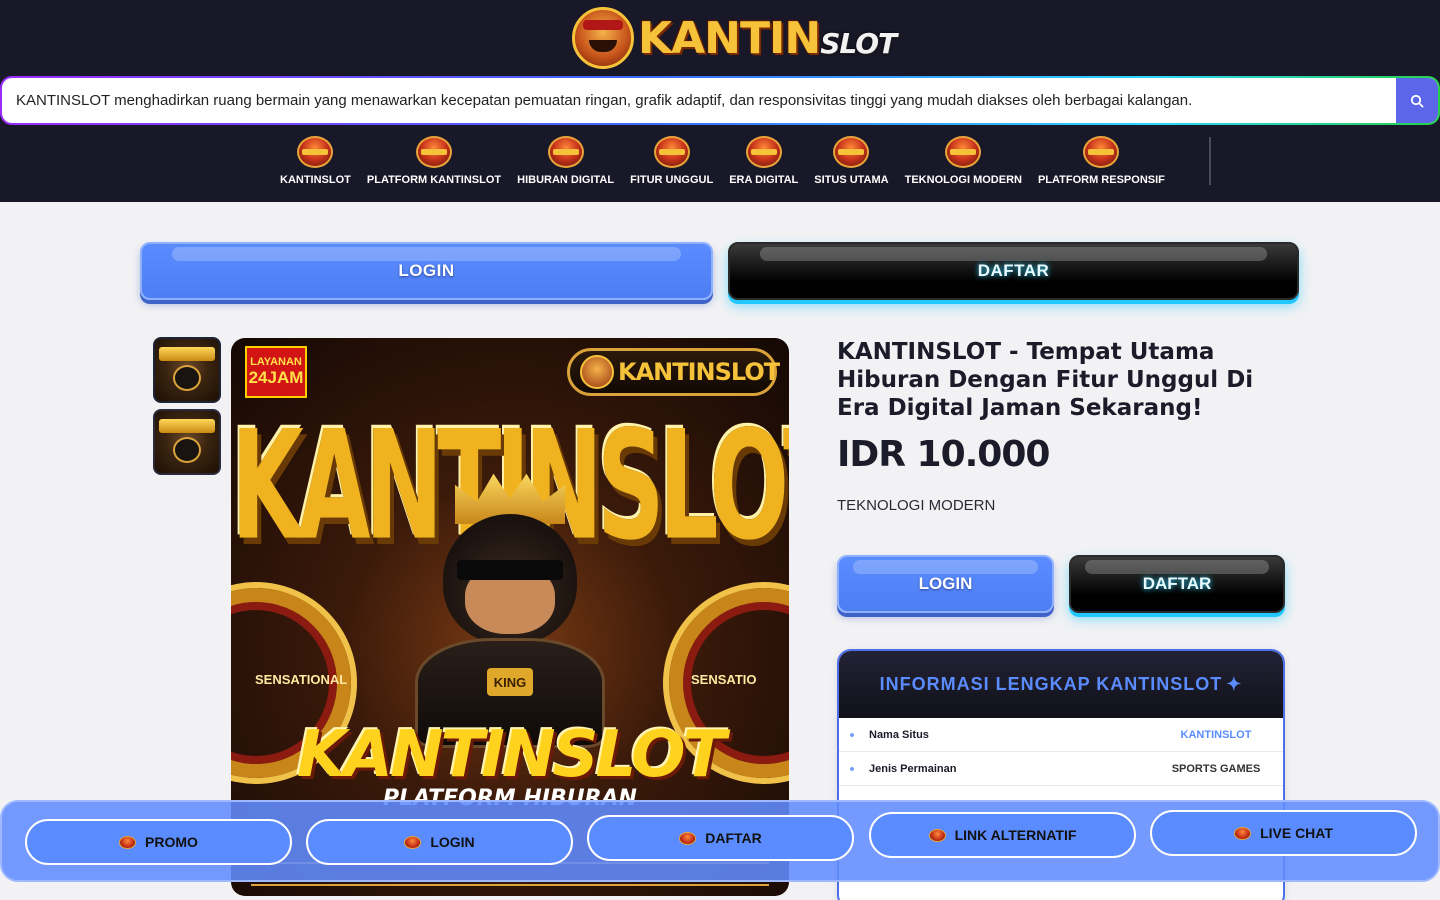 The image size is (1440, 900). What do you see at coordinates (276, 377) in the screenshot?
I see `badge-line-2: 24JAM` at bounding box center [276, 377].